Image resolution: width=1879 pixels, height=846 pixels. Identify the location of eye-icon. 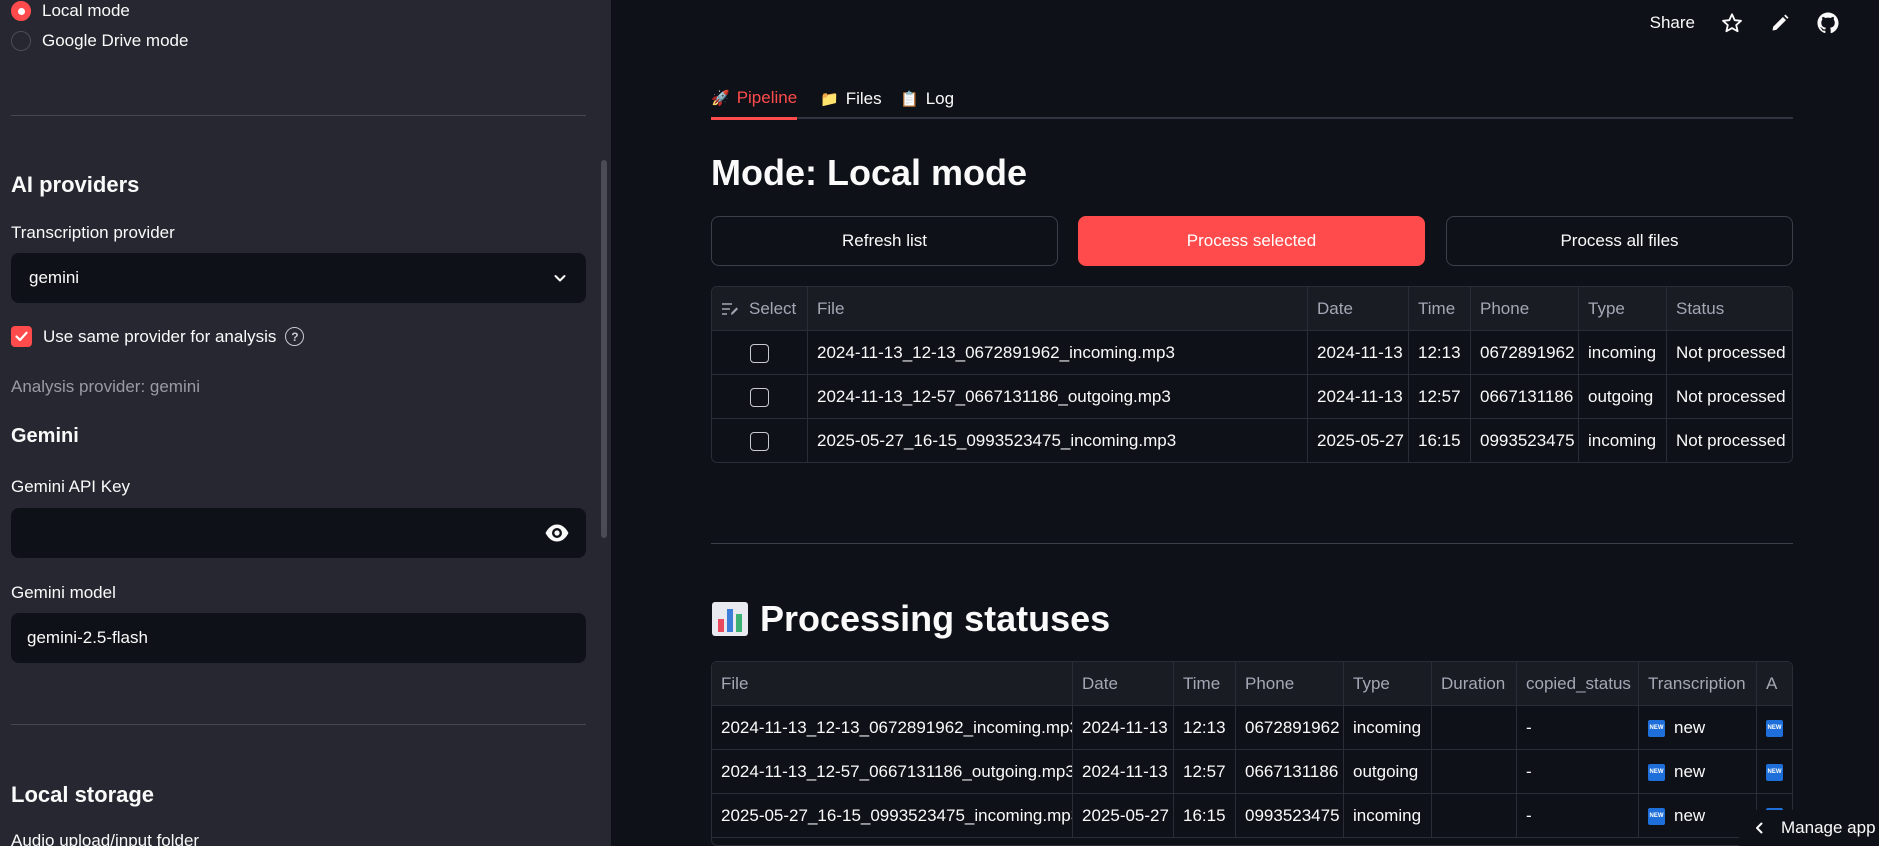
(557, 533).